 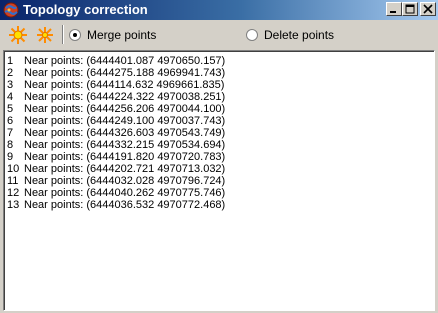 I want to click on toolbar: Merge points Delete points, so click(x=219, y=34).